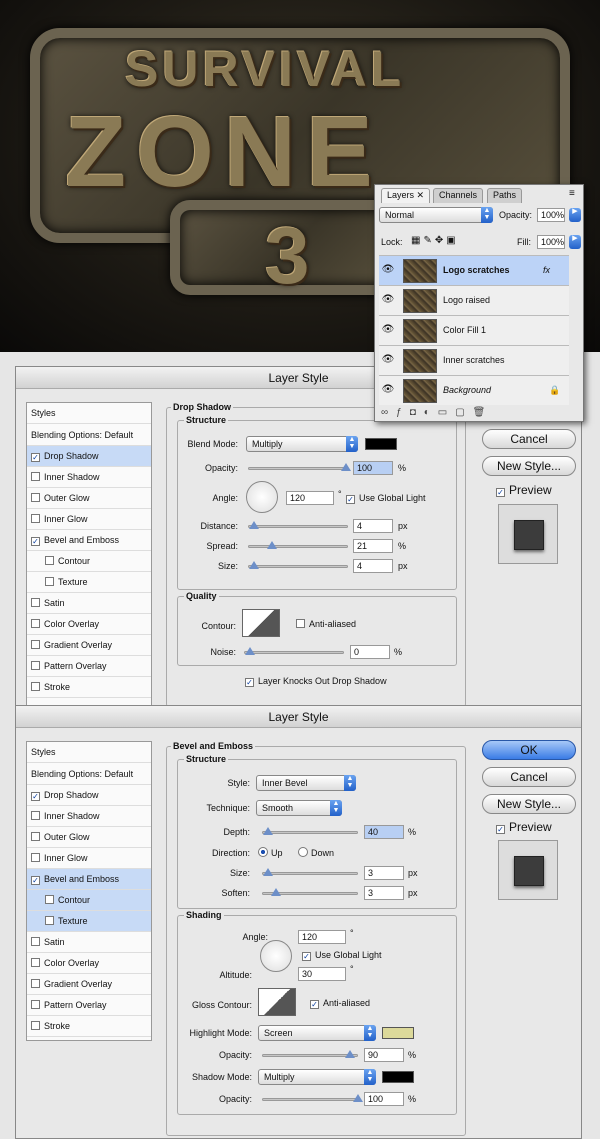 This screenshot has width=600, height=1139. I want to click on distance-field: 4, so click(373, 526).